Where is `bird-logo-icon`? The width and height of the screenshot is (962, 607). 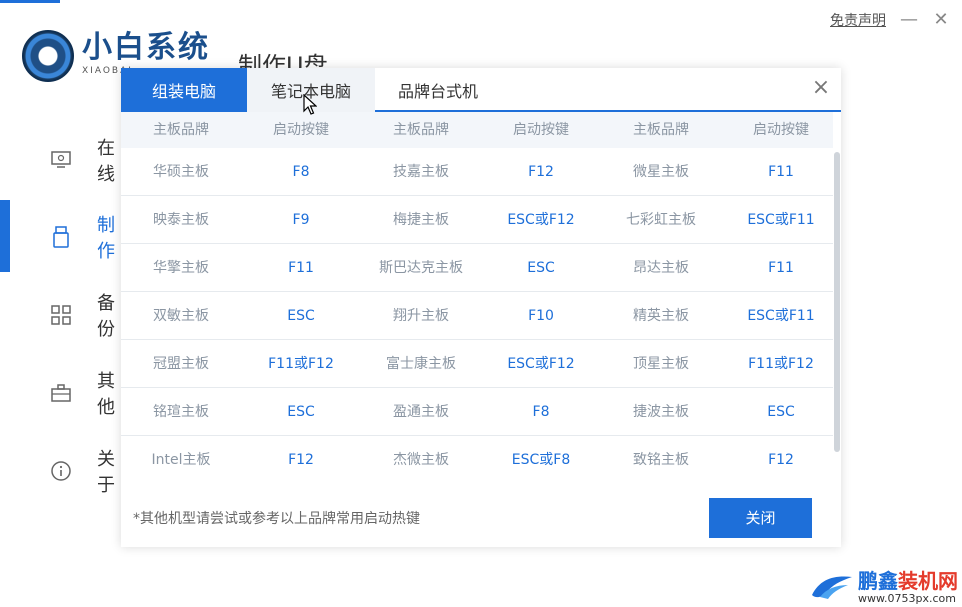
bird-logo-icon is located at coordinates (832, 587).